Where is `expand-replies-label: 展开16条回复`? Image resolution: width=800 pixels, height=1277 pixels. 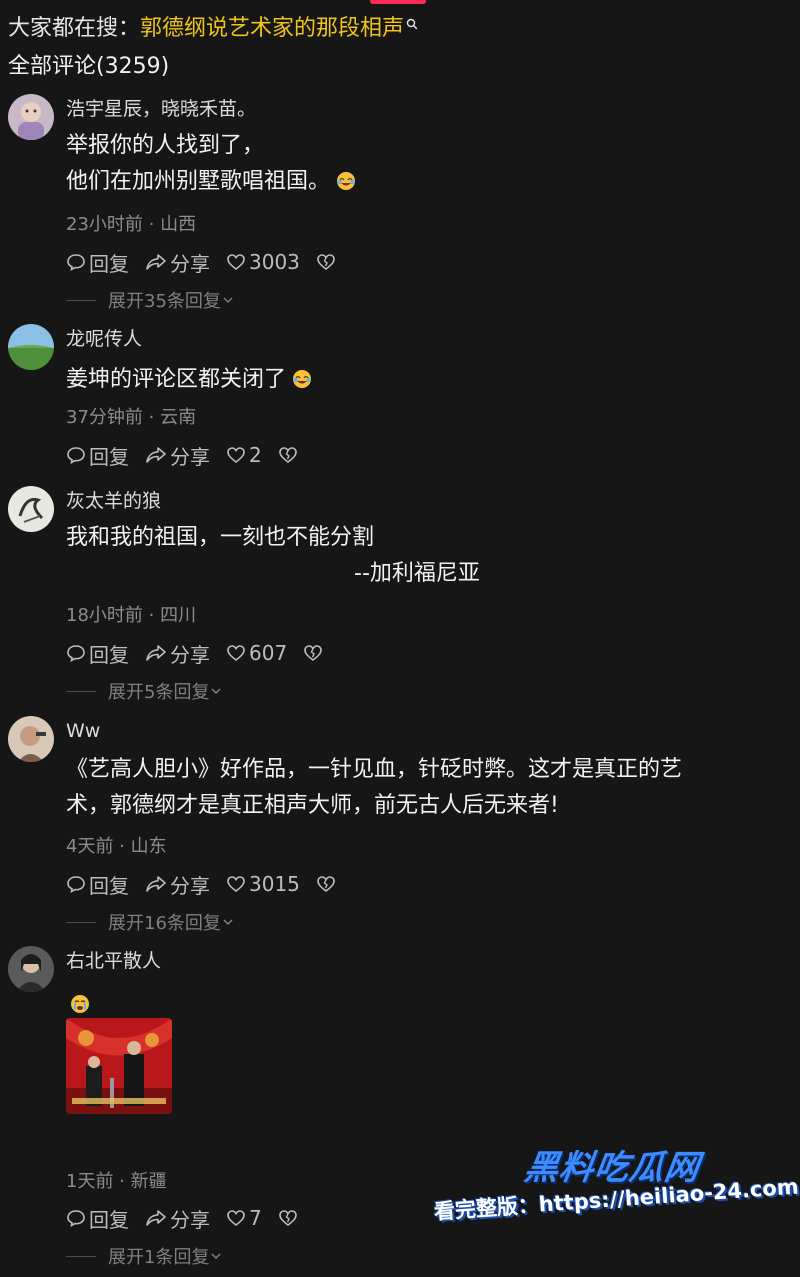 expand-replies-label: 展开16条回复 is located at coordinates (164, 923).